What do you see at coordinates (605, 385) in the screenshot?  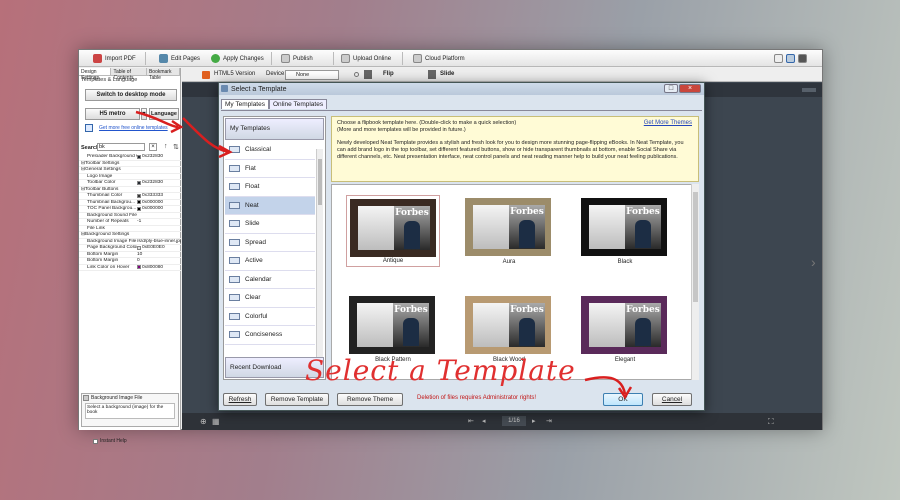 I see `arrow-to-ok` at bounding box center [605, 385].